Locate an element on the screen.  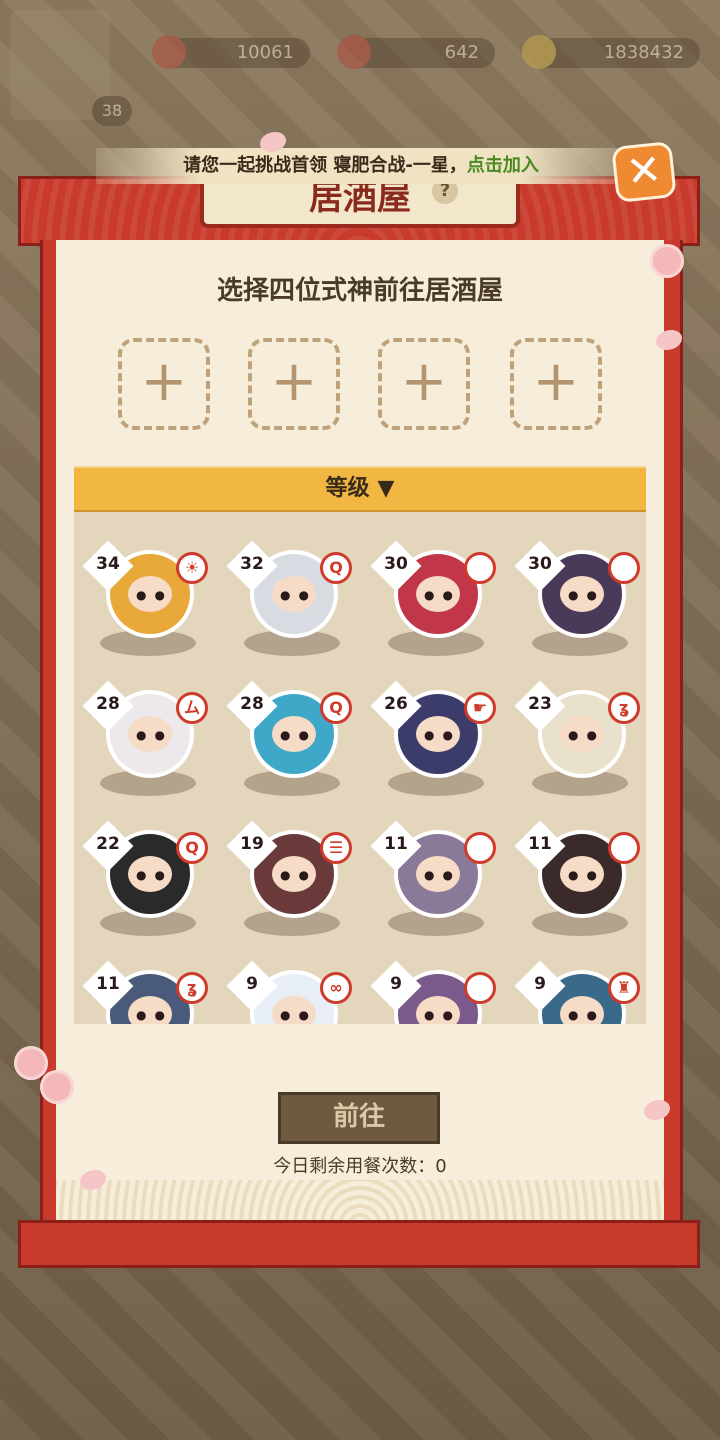
jade-value: 642 is located at coordinates (461, 52).